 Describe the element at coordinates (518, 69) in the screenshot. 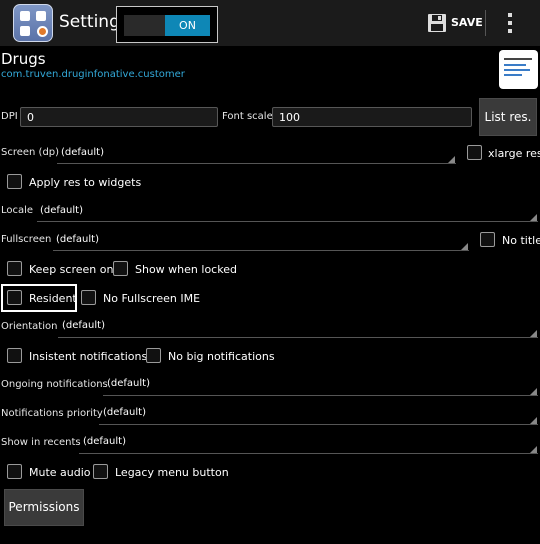

I see `app-thumbnail-icon` at that location.